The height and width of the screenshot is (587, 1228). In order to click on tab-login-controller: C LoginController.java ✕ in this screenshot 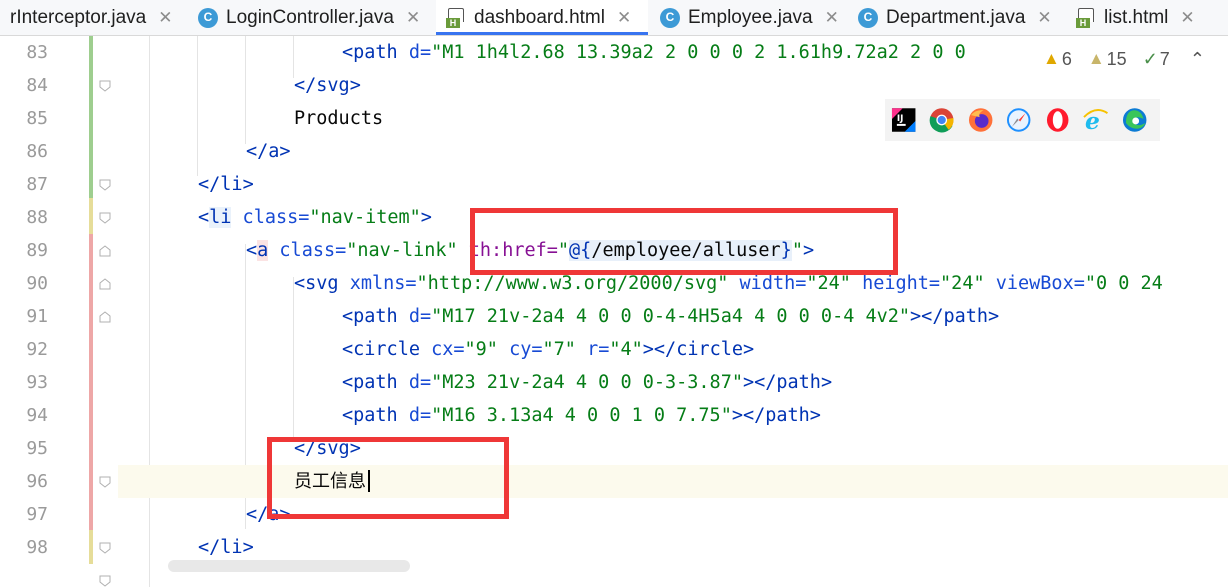, I will do `click(304, 17)`.